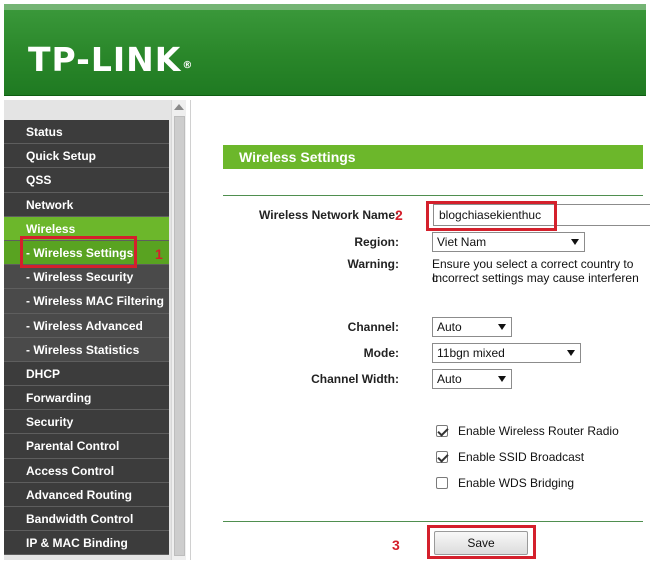 The image size is (650, 566). I want to click on sidebar-item-status: Status, so click(86, 132).